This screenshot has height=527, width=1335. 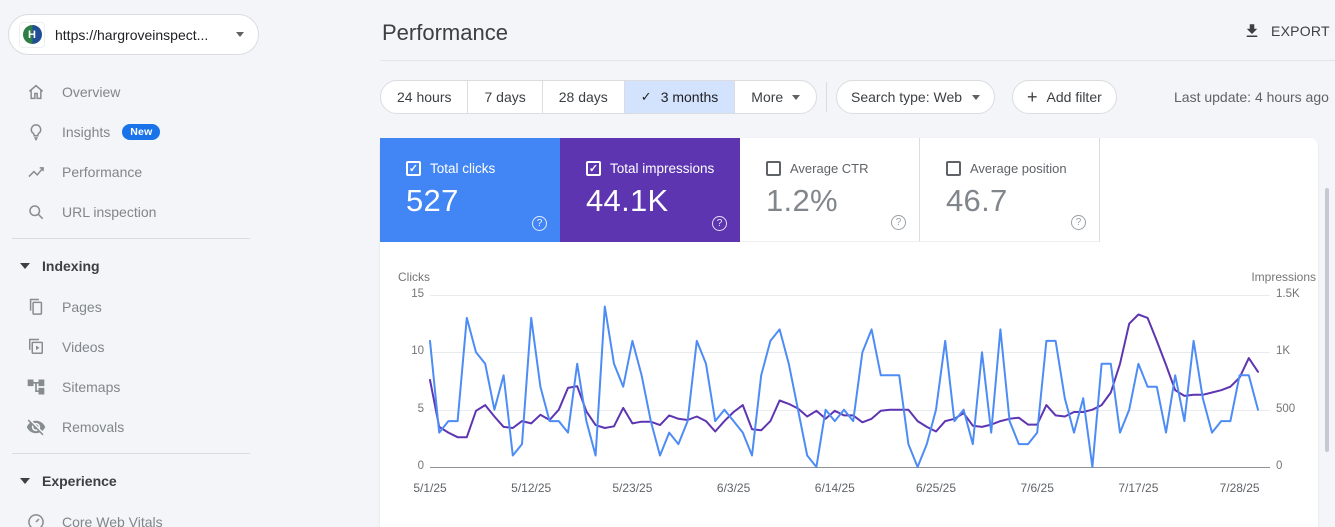 What do you see at coordinates (1286, 409) in the screenshot?
I see `y-tick-right: 500` at bounding box center [1286, 409].